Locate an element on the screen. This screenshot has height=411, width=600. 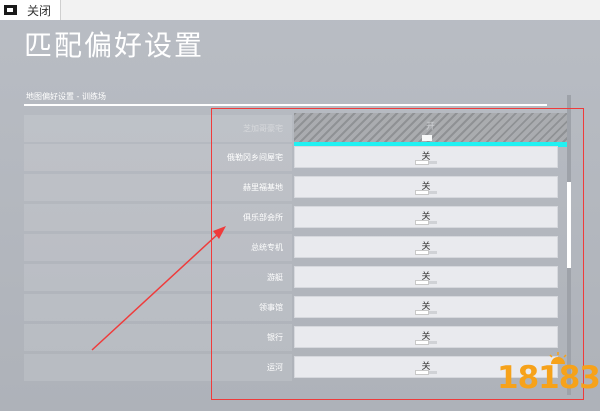
watermark-text: 18183 is located at coordinates (548, 378).